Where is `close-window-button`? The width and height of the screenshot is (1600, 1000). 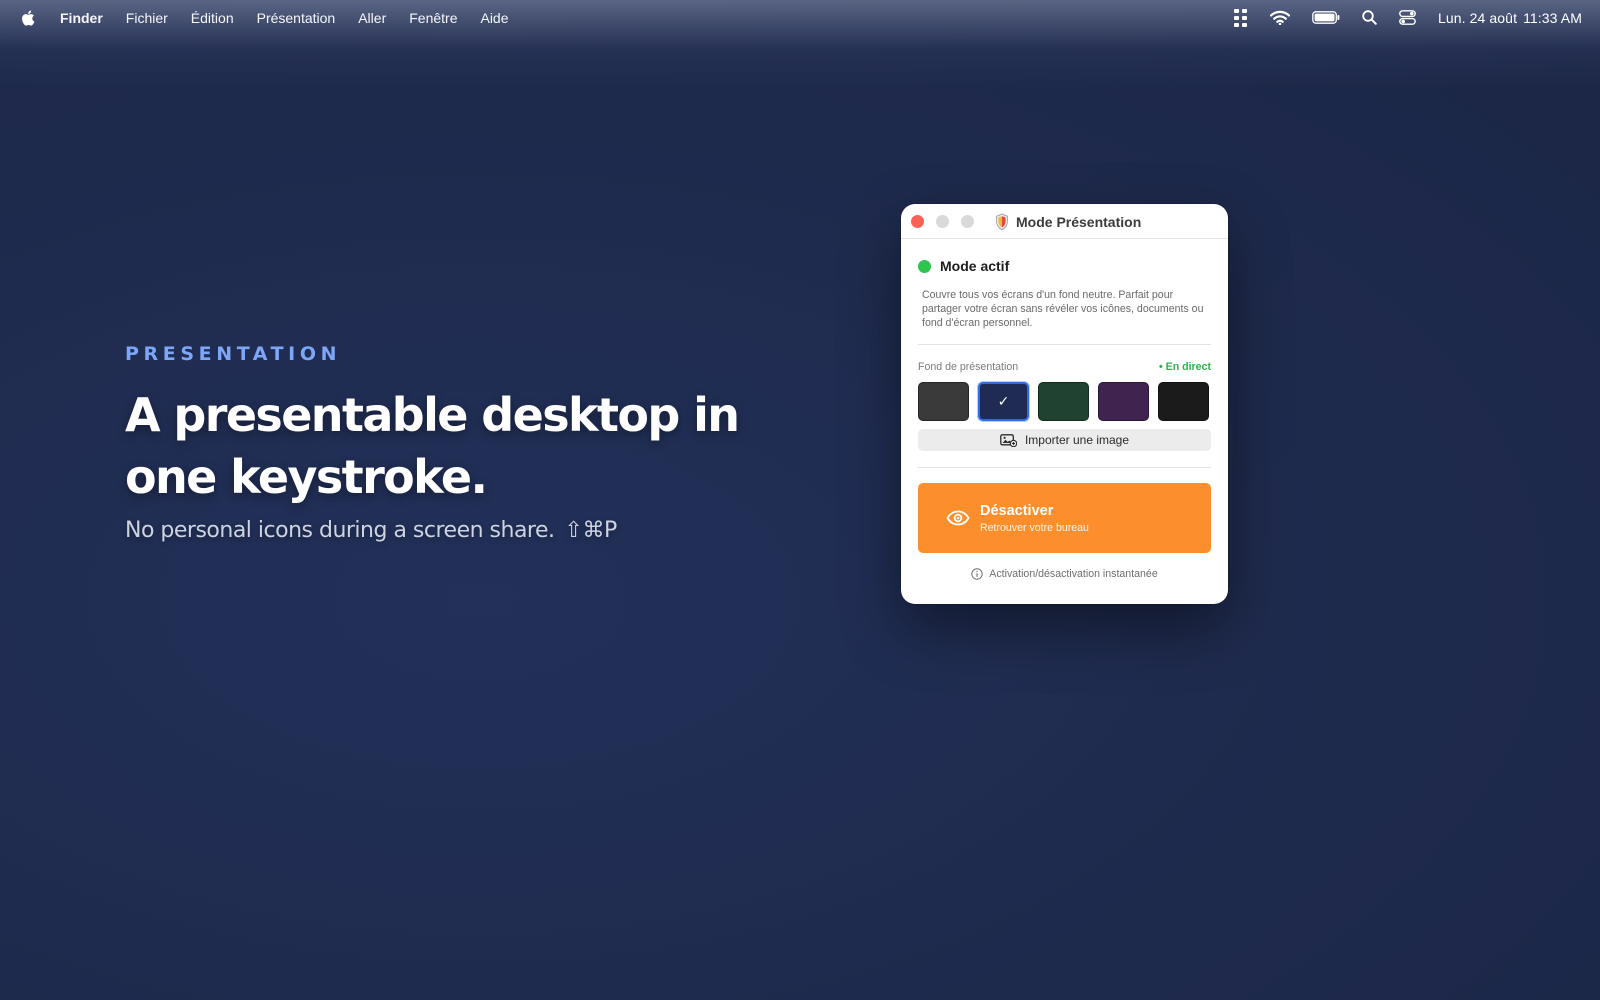
close-window-button is located at coordinates (917, 221).